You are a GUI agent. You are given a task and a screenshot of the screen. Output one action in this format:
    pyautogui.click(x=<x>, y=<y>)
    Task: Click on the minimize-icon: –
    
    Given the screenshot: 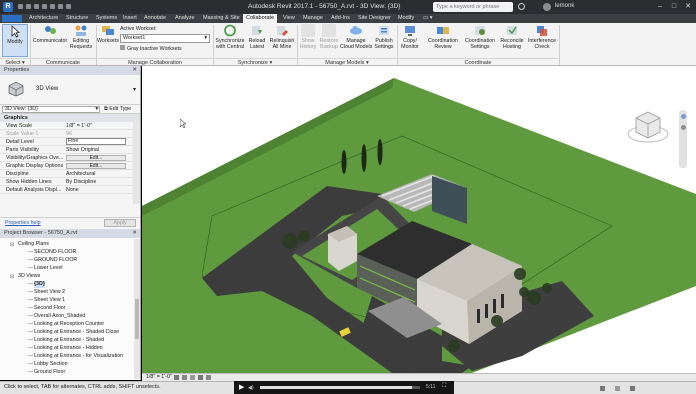 What is the action you would take?
    pyautogui.click(x=660, y=7)
    